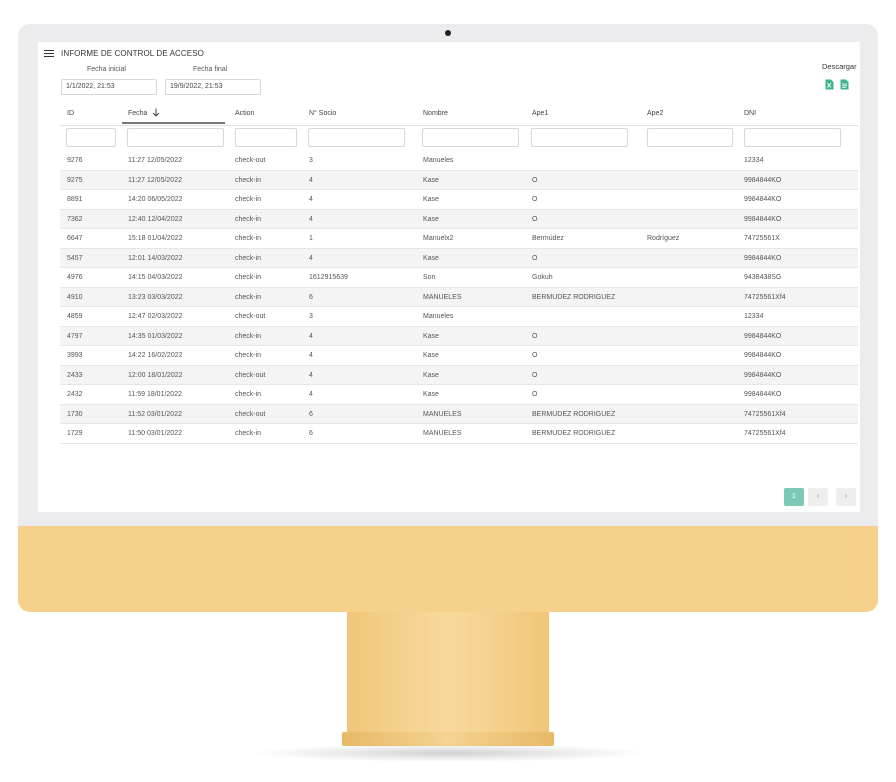  What do you see at coordinates (579, 137) in the screenshot?
I see `filter-ape1-input` at bounding box center [579, 137].